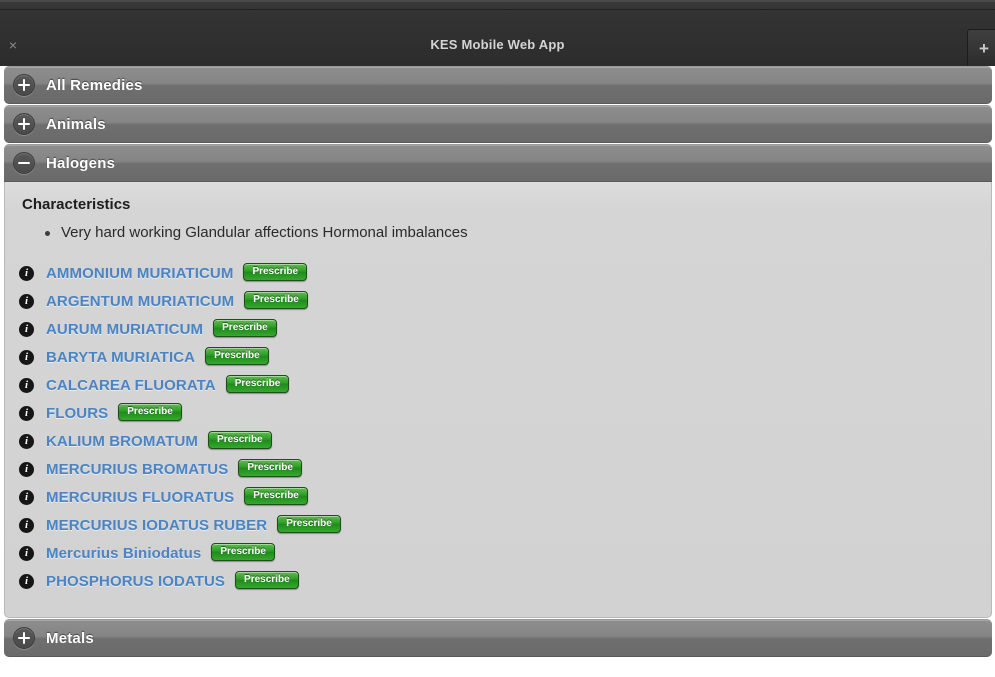 The width and height of the screenshot is (995, 677). I want to click on remedy-row: i MERCURIUS FLUORATUS Prescribe, so click(498, 497).